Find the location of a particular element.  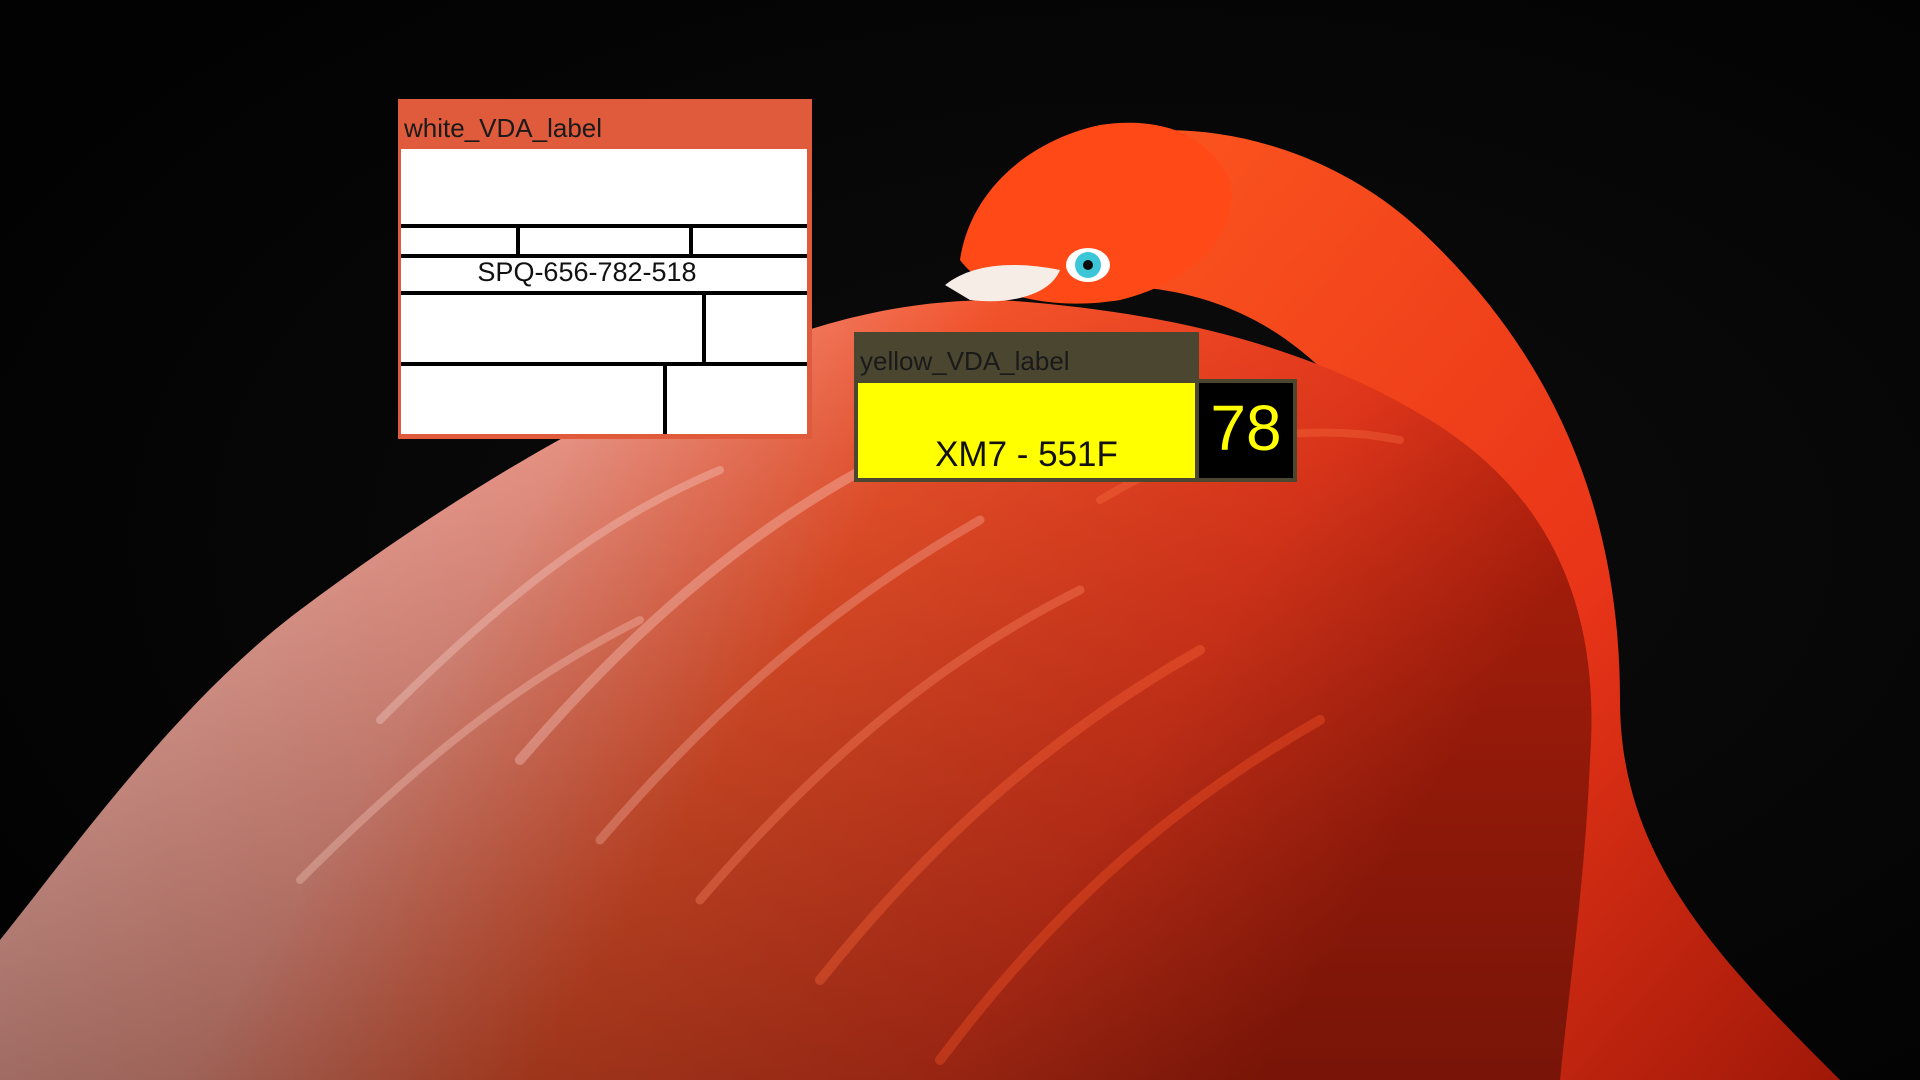

yellow-vda-label-window: yellow_VDA_label XM7 - 551F 78 is located at coordinates (1075, 407).